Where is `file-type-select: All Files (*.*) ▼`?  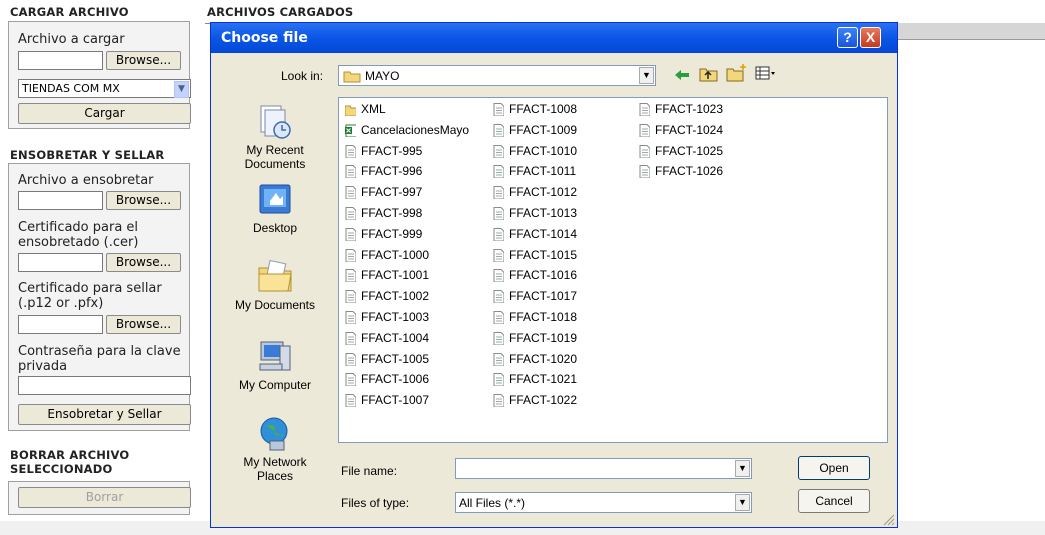
file-type-select: All Files (*.*) ▼ is located at coordinates (603, 502).